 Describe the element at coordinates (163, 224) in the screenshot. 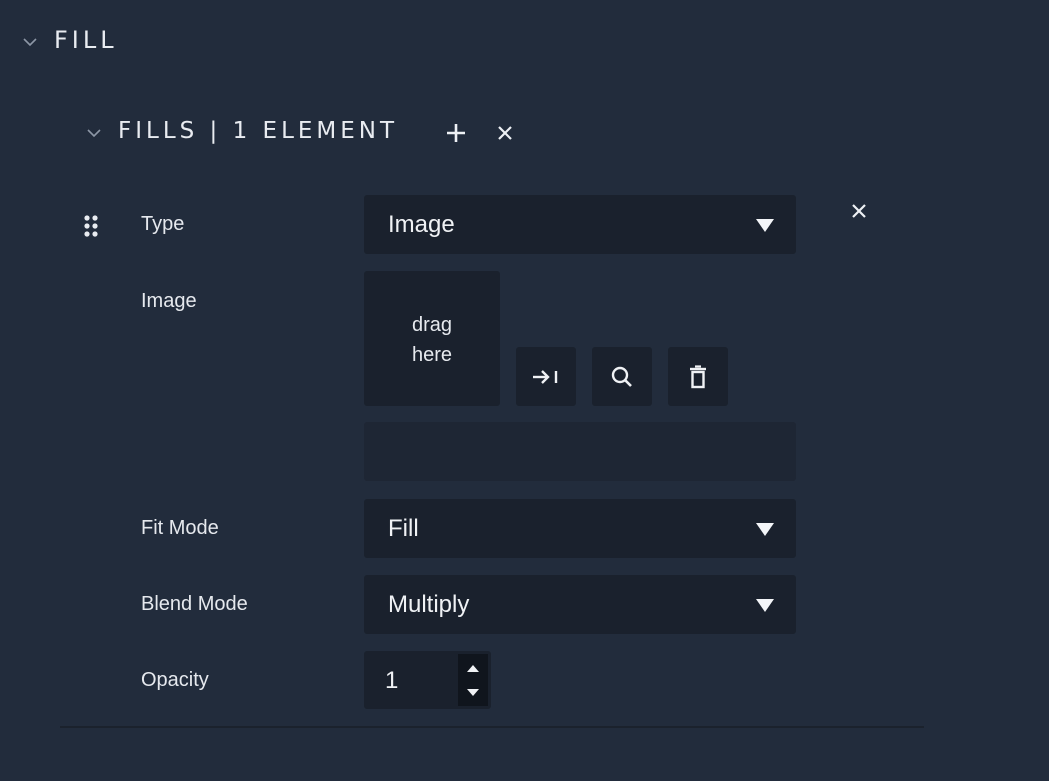

I see `type-label: Type` at that location.